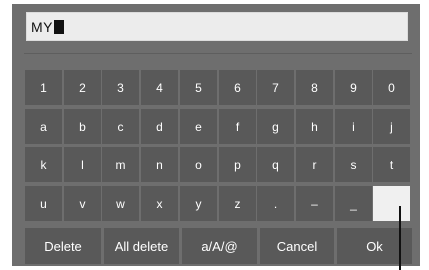 Image resolution: width=429 pixels, height=270 pixels. I want to click on key-row-3-col-9: s, so click(353, 164).